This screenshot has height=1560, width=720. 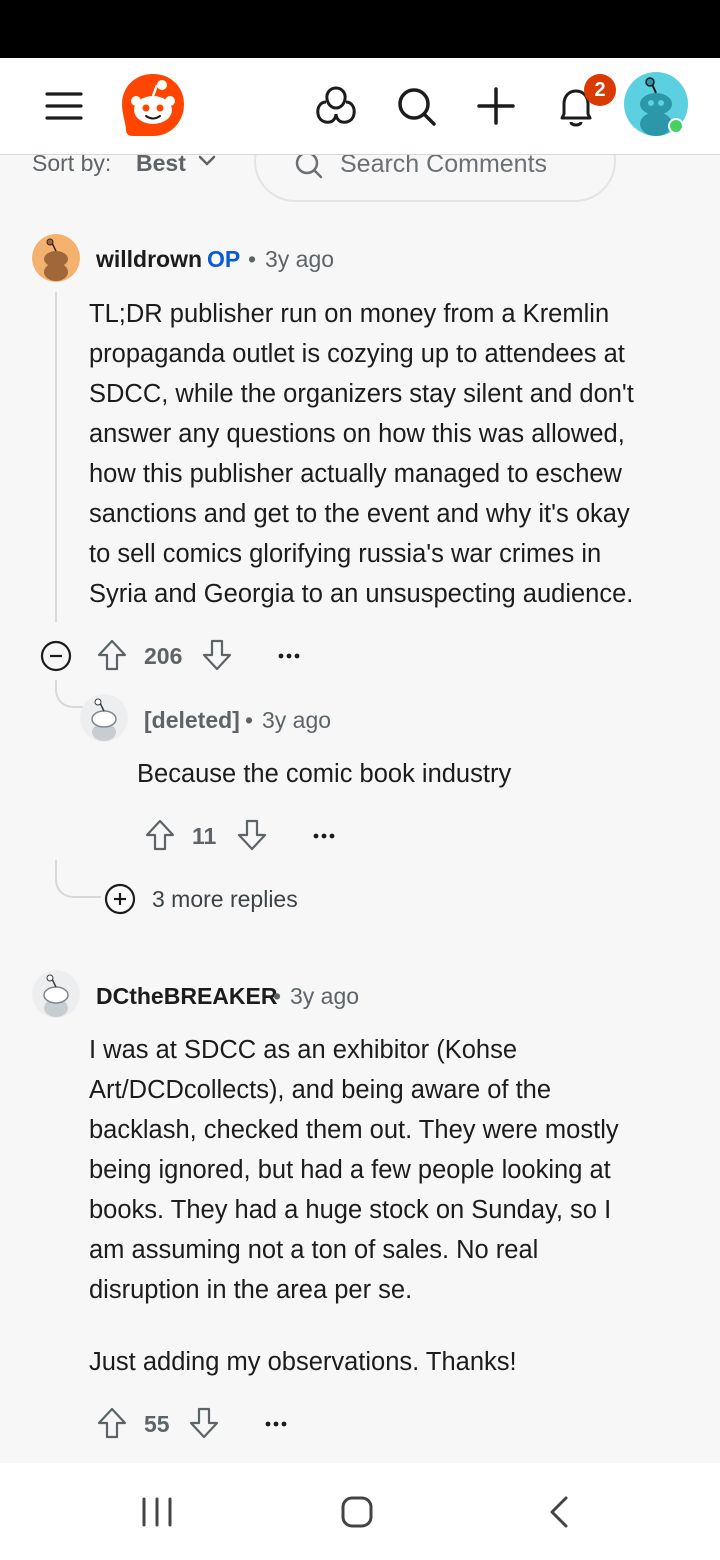 I want to click on notification-badge: 2, so click(x=600, y=90).